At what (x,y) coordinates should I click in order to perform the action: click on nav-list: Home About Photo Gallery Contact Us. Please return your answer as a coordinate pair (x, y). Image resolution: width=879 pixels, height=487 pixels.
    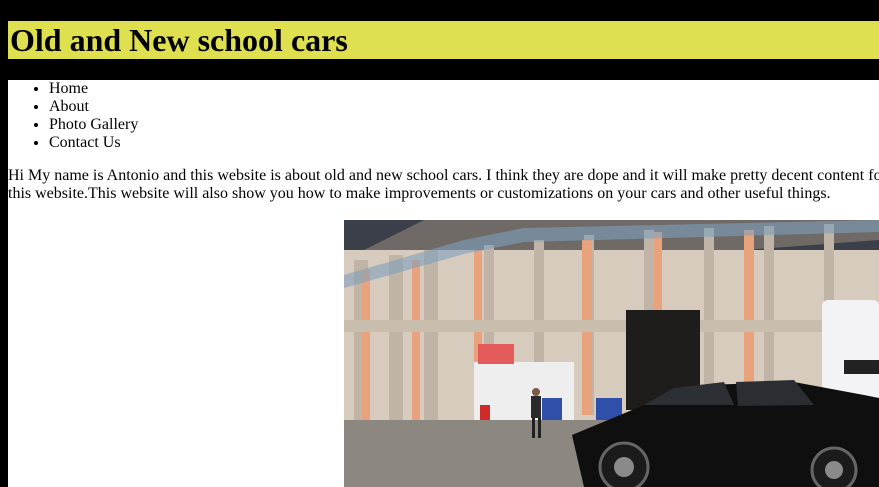
    Looking at the image, I should click on (73, 116).